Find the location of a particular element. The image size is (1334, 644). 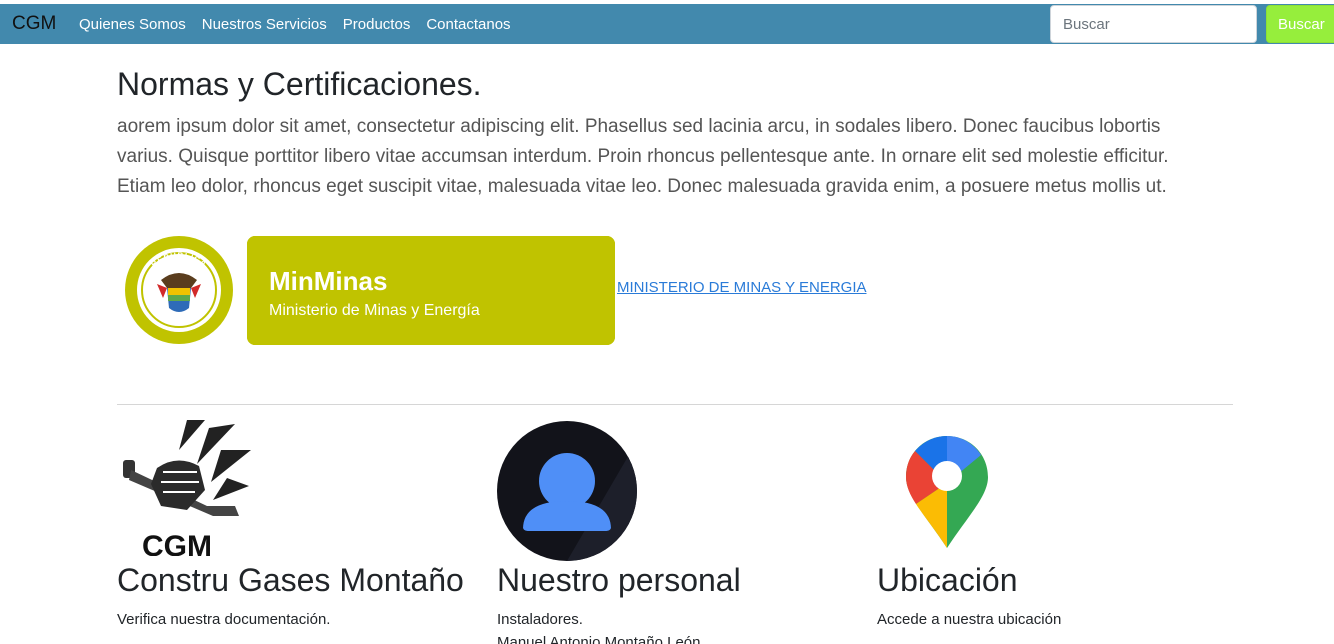

column-title-ubicacion: Ubicación is located at coordinates (947, 580).